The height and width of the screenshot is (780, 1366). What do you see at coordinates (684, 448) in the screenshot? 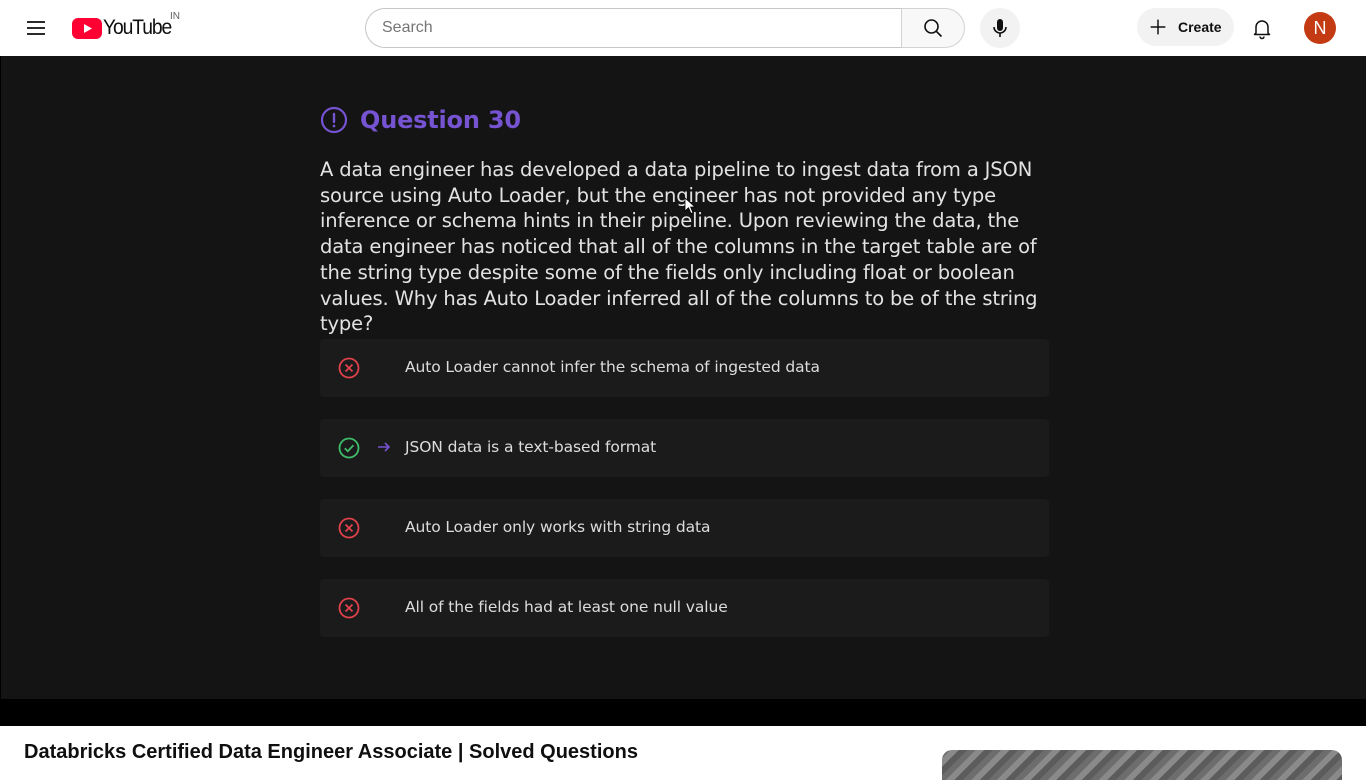
I see `answer-option-2: JSON data is a text-based format` at bounding box center [684, 448].